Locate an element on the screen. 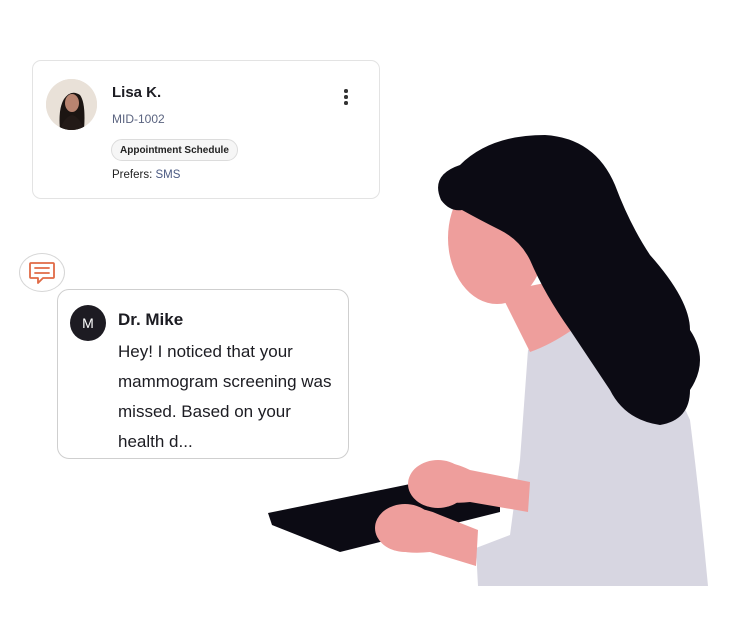  sender-avatar: M is located at coordinates (88, 323).